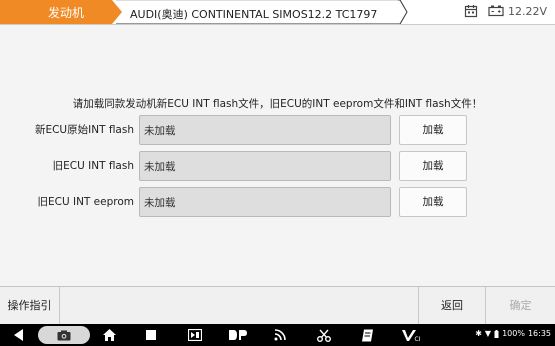 The image size is (555, 346). I want to click on wifi-icon: ▼, so click(488, 333).